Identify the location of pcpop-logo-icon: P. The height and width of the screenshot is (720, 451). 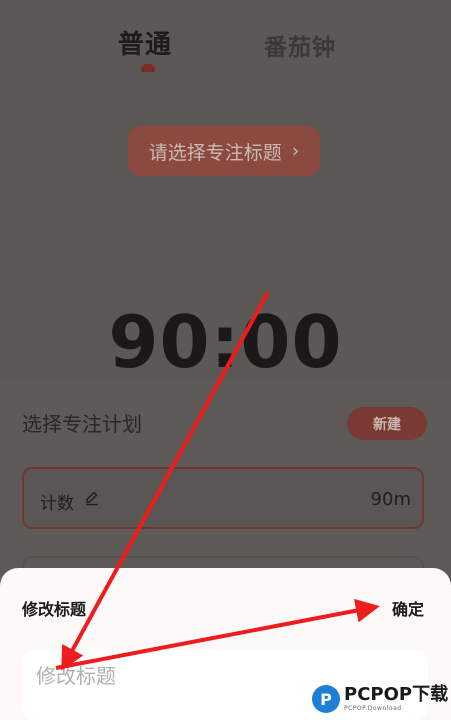
(326, 699).